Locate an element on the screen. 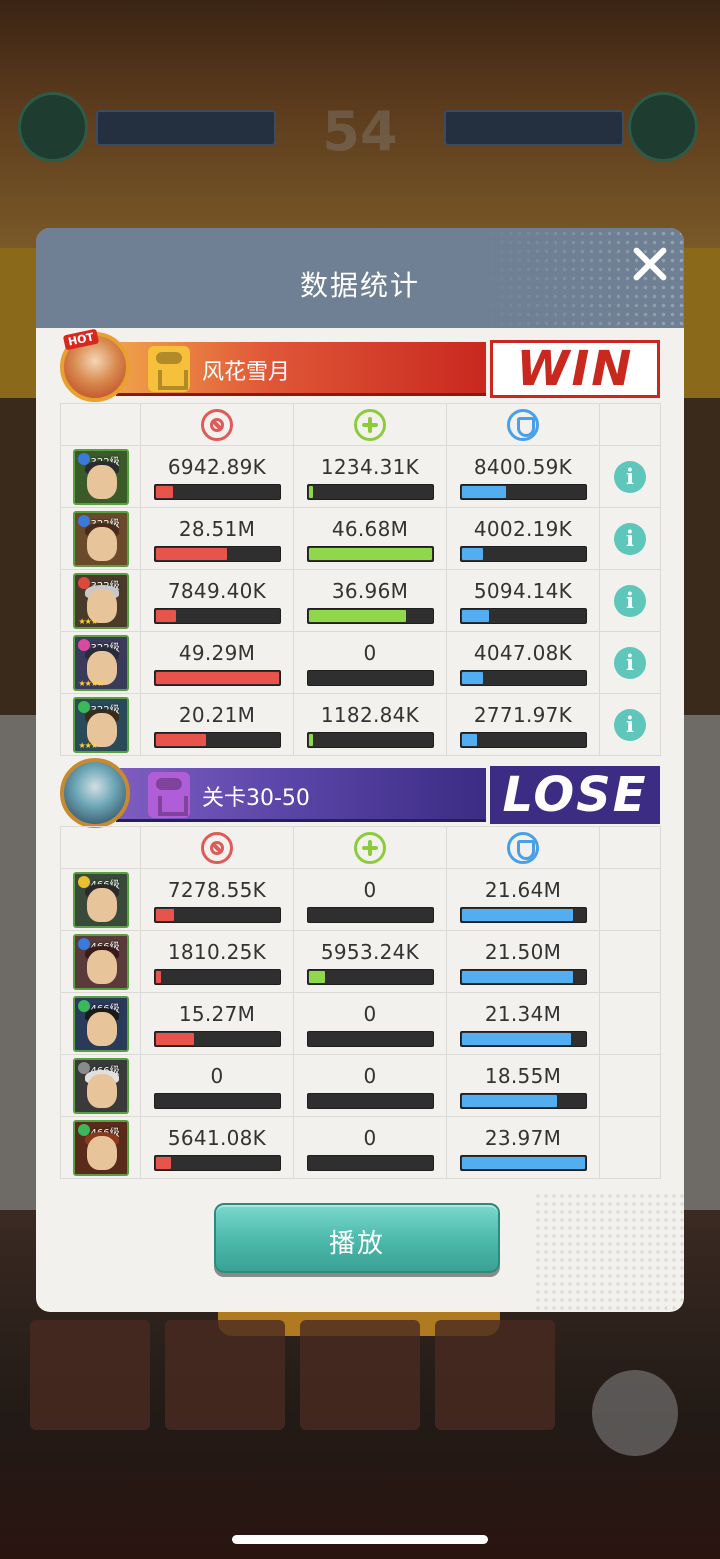 The height and width of the screenshot is (1559, 720). decorative-dots is located at coordinates (609, 1252).